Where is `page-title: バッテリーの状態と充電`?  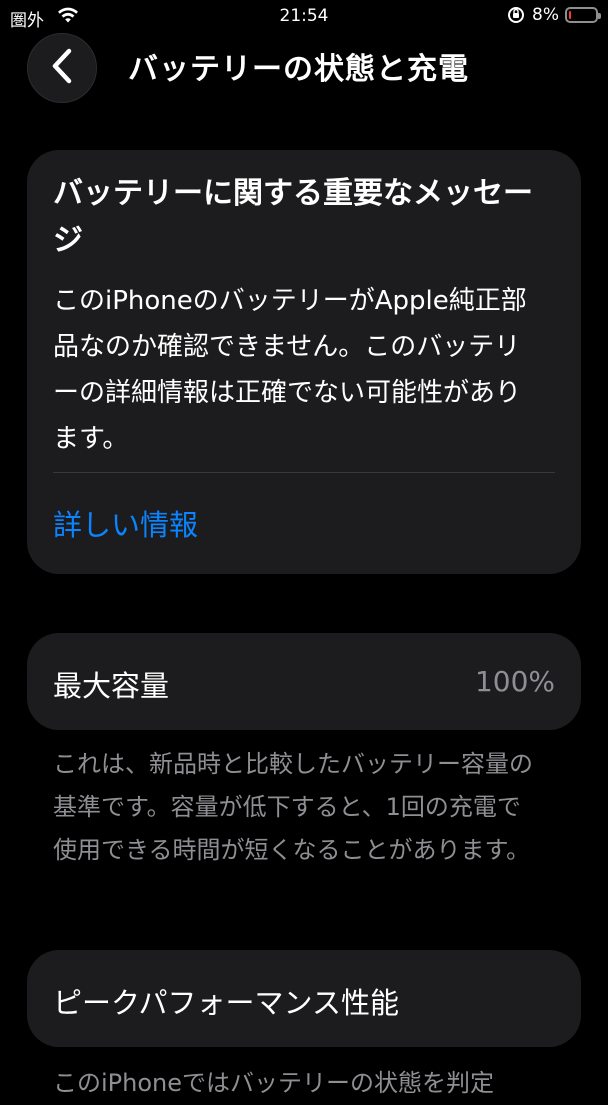 page-title: バッテリーの状態と充電 is located at coordinates (298, 69).